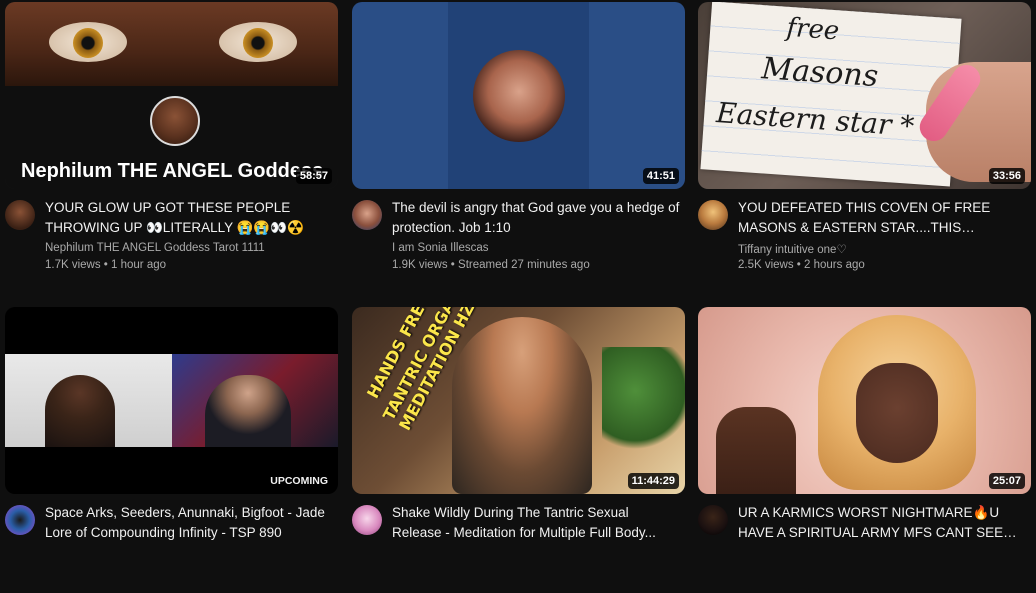 The height and width of the screenshot is (593, 1036). I want to click on duration-badge: 11:44:29, so click(653, 481).